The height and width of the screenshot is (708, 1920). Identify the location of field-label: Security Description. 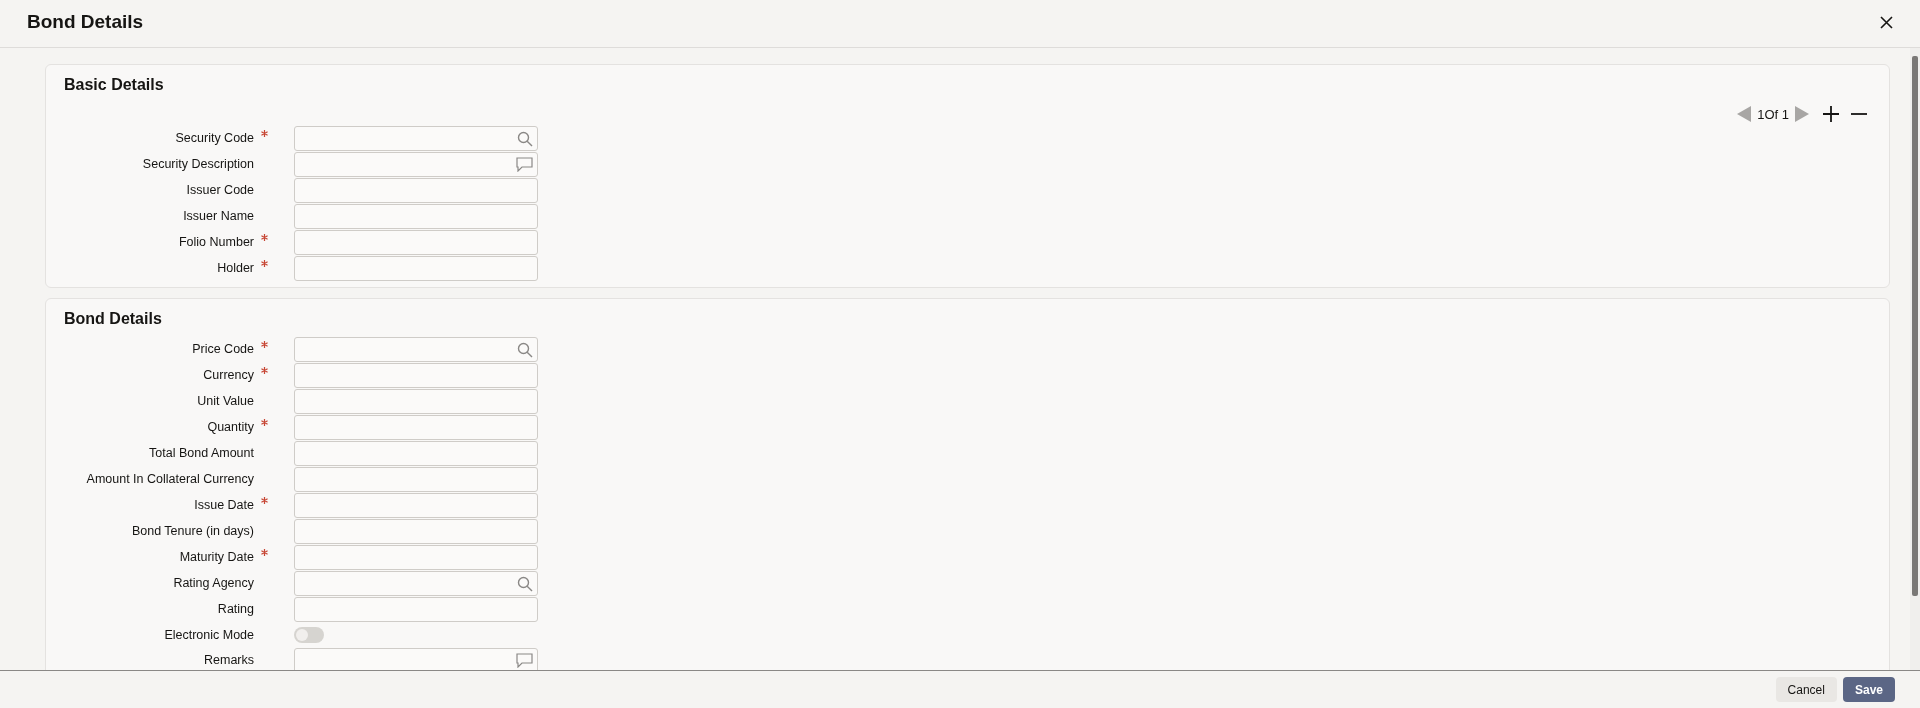
(198, 165).